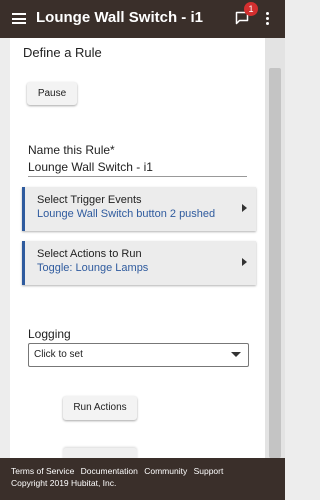 This screenshot has height=500, width=320. I want to click on logging-select: Click to set, so click(138, 355).